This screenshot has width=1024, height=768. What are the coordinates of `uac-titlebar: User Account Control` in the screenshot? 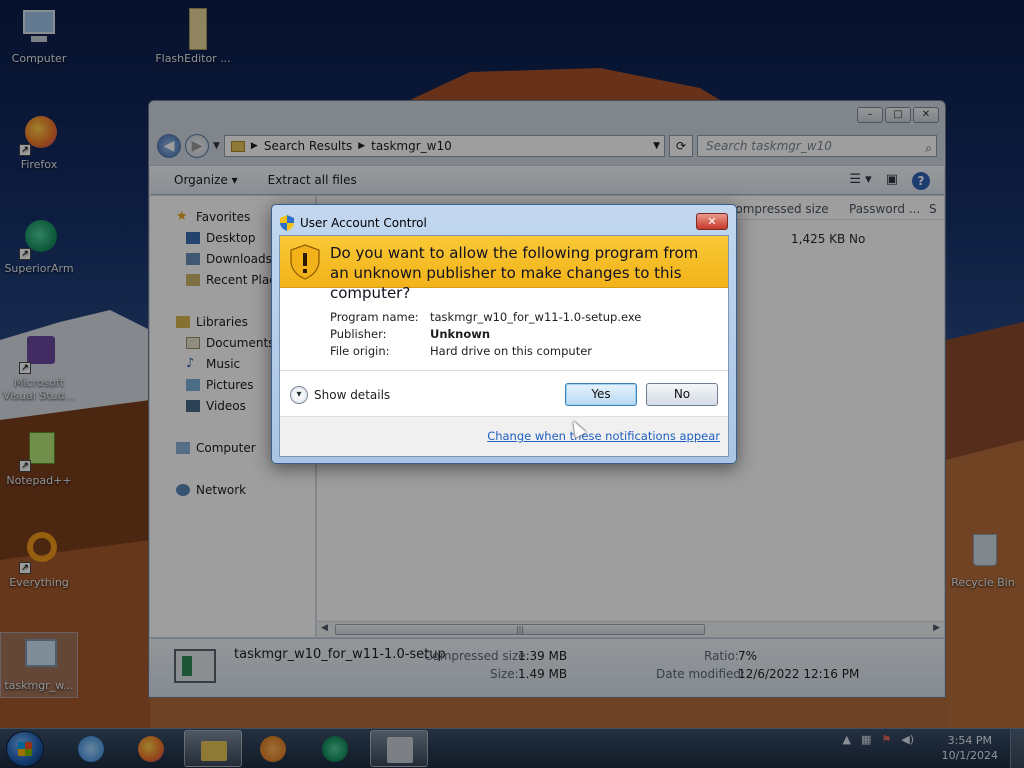 It's located at (353, 223).